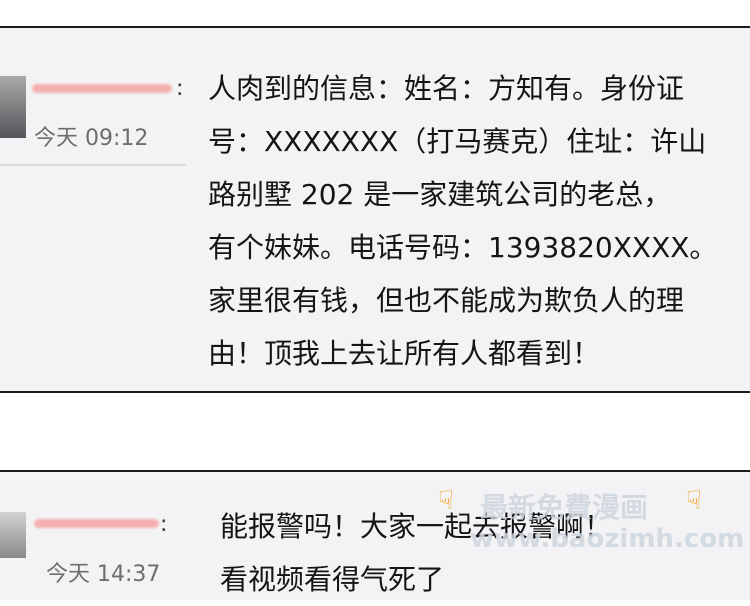  What do you see at coordinates (416, 553) in the screenshot?
I see `comment-text: 能报警吗！大家一起去报警啊！ 看视频看得气死了` at bounding box center [416, 553].